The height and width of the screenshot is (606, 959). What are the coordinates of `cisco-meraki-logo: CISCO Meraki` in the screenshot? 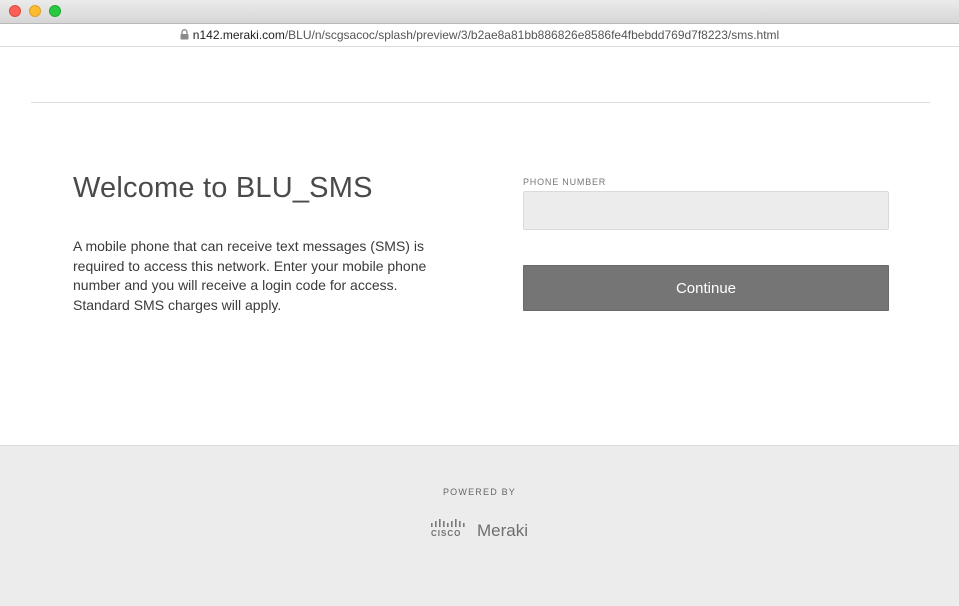 It's located at (485, 530).